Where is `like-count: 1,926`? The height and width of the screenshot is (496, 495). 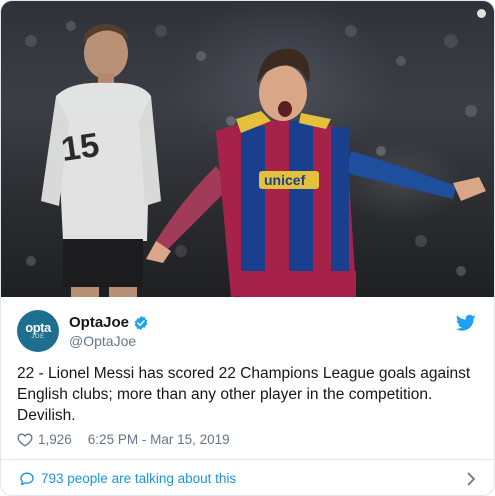
like-count: 1,926 is located at coordinates (55, 439).